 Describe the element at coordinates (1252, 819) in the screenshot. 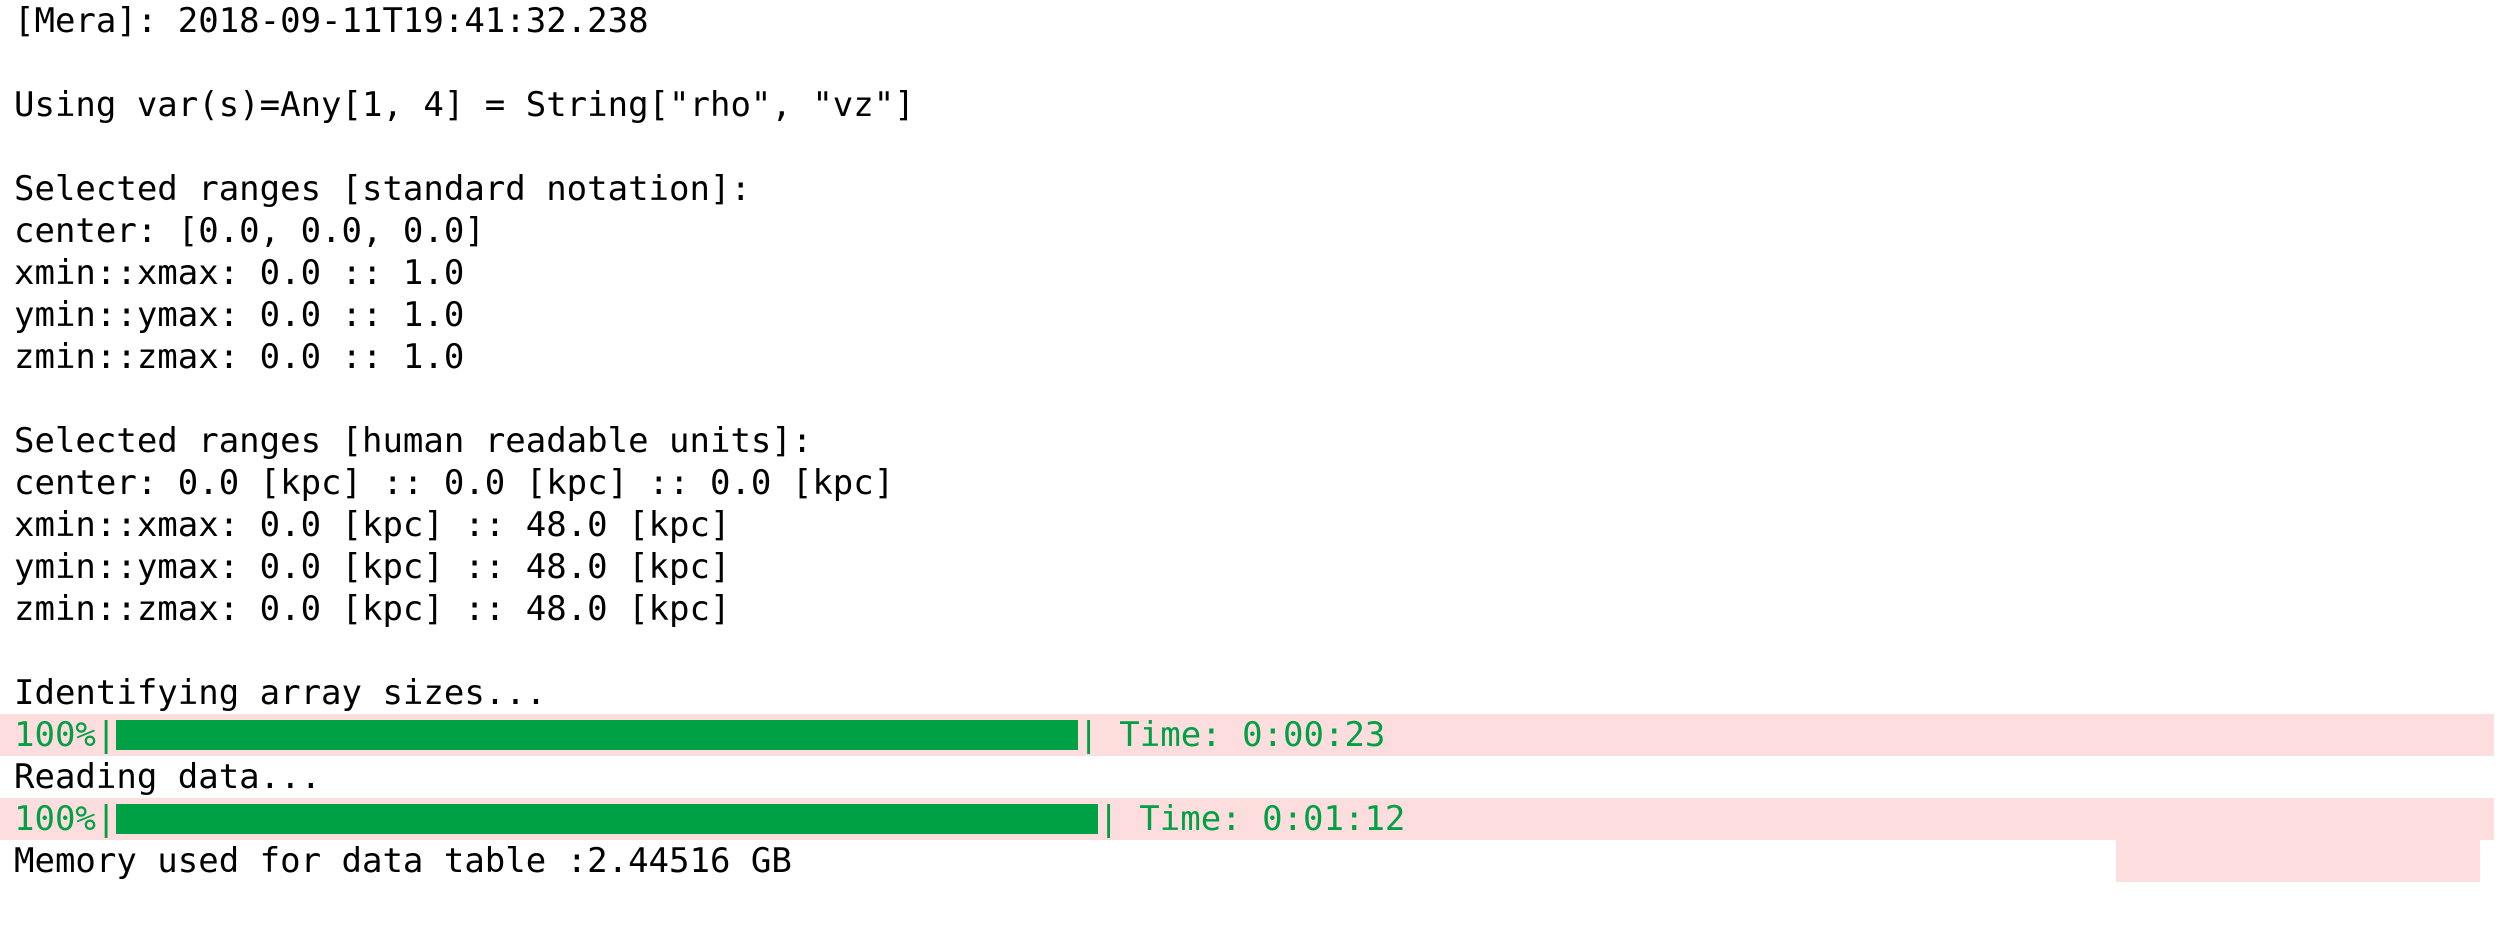

I see `progress-time: | Time: 0:01:12` at that location.